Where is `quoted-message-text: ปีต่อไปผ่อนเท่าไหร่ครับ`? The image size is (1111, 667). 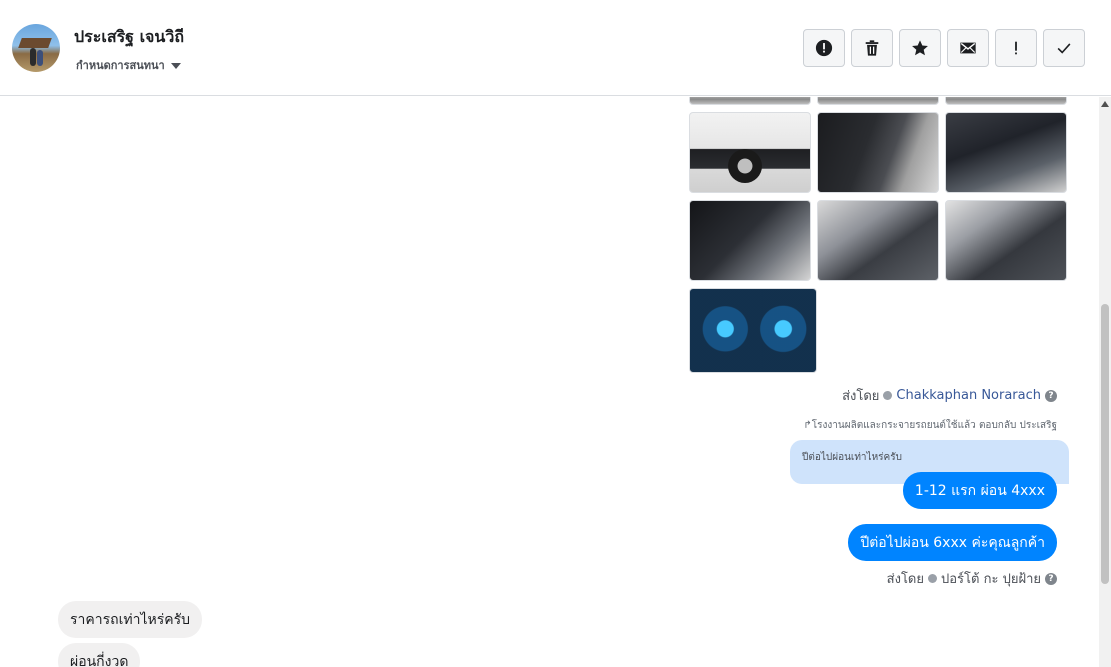
quoted-message-text: ปีต่อไปผ่อนเท่าไหร่ครับ is located at coordinates (852, 457).